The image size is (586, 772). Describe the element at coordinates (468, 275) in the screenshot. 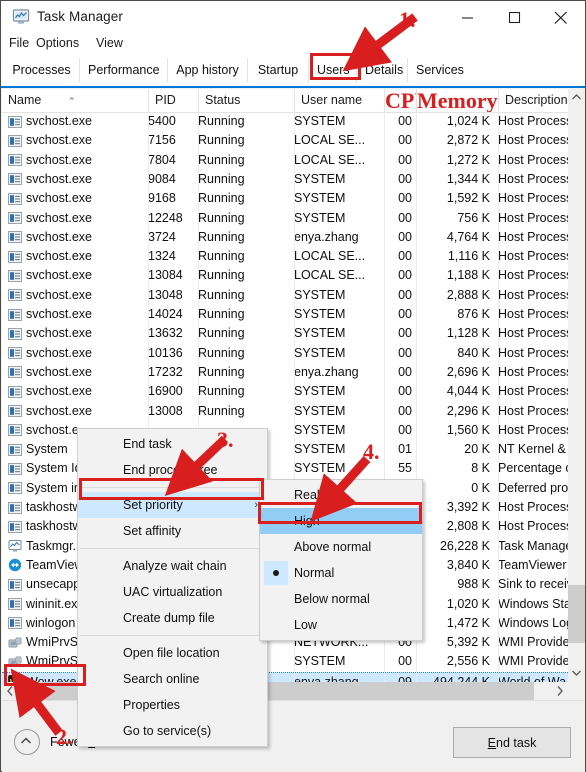

I see `process-memory: 1,188 K` at that location.